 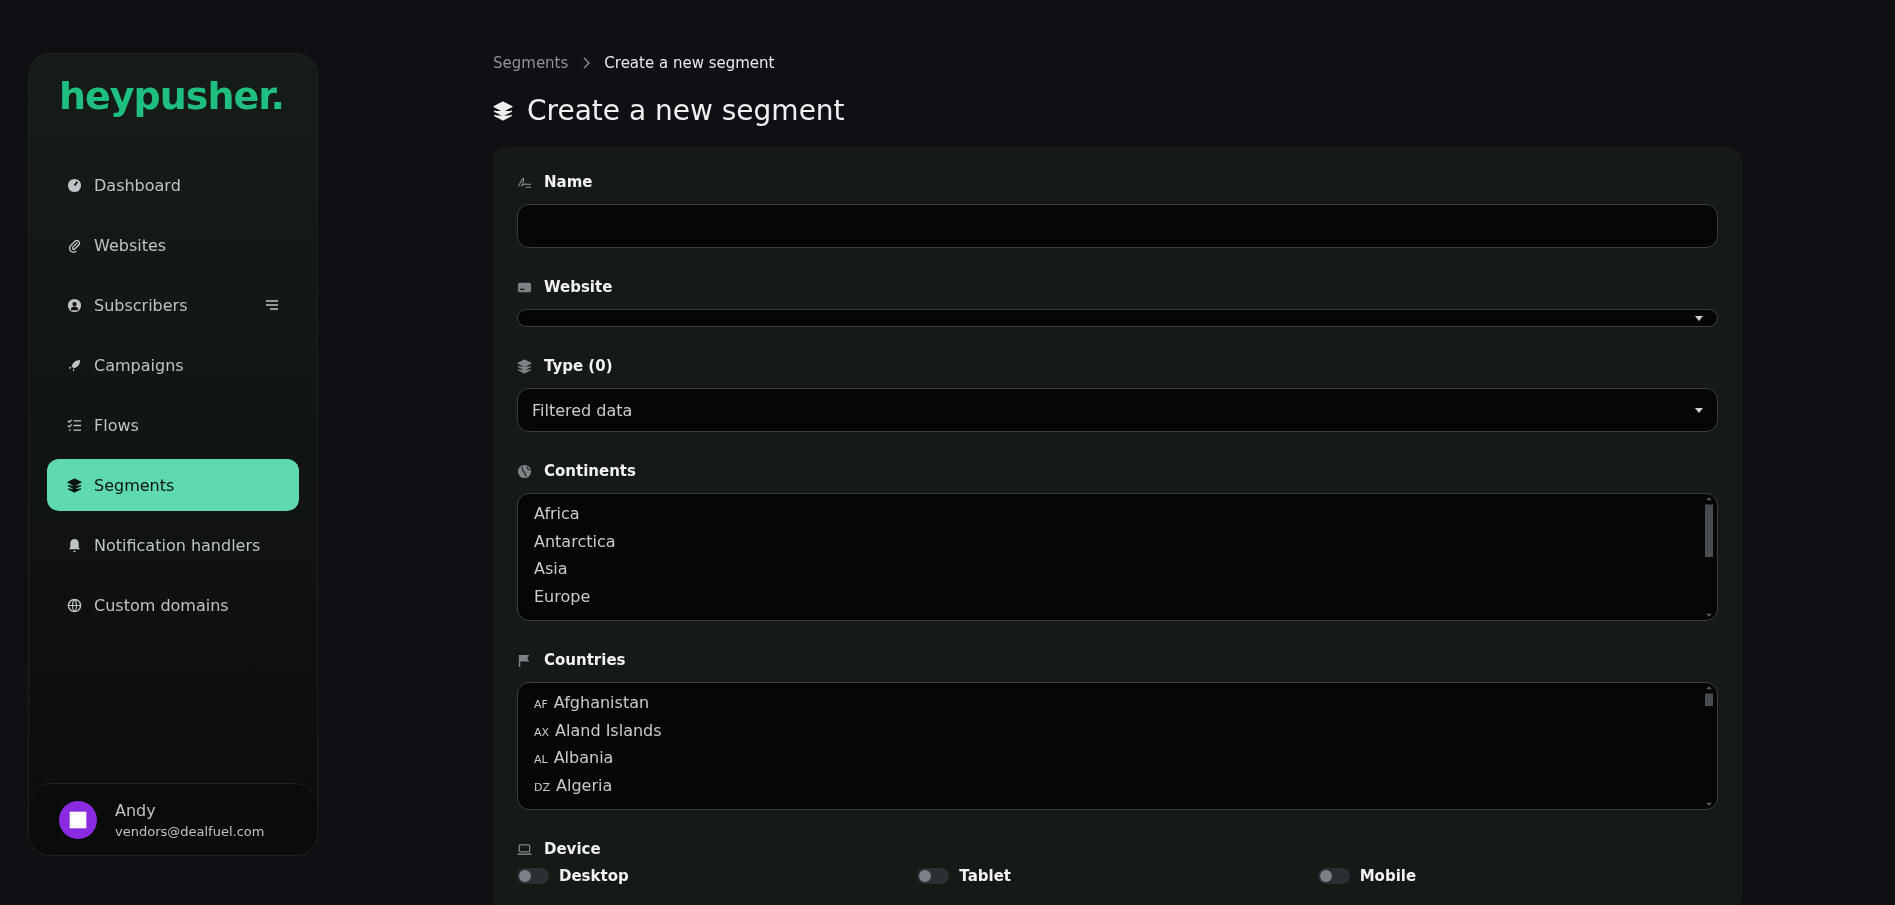 What do you see at coordinates (173, 305) in the screenshot?
I see `sidebar-item: Subscribers` at bounding box center [173, 305].